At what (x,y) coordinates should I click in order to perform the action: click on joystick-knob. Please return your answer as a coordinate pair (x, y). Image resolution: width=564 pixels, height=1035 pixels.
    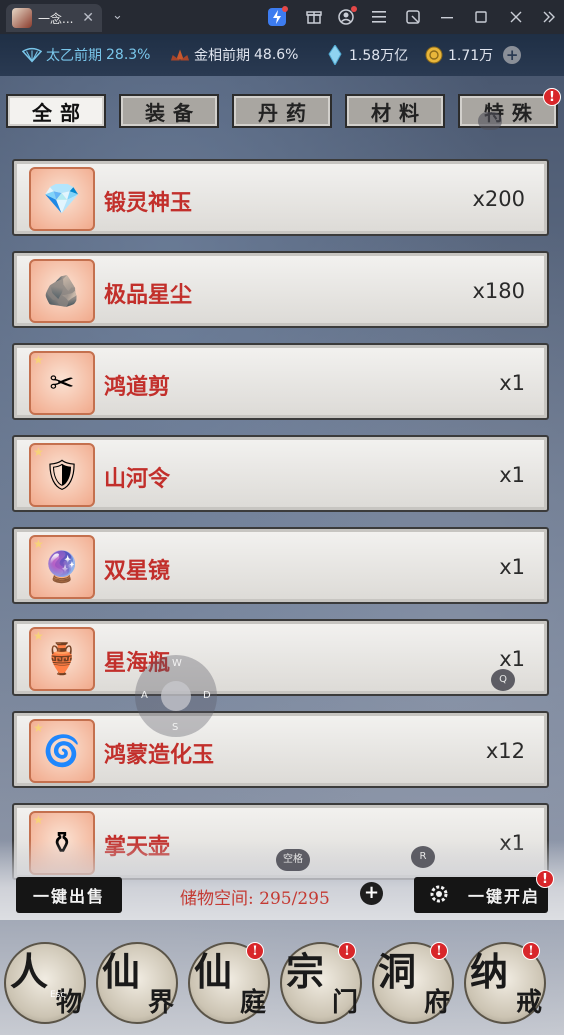
    Looking at the image, I should click on (176, 696).